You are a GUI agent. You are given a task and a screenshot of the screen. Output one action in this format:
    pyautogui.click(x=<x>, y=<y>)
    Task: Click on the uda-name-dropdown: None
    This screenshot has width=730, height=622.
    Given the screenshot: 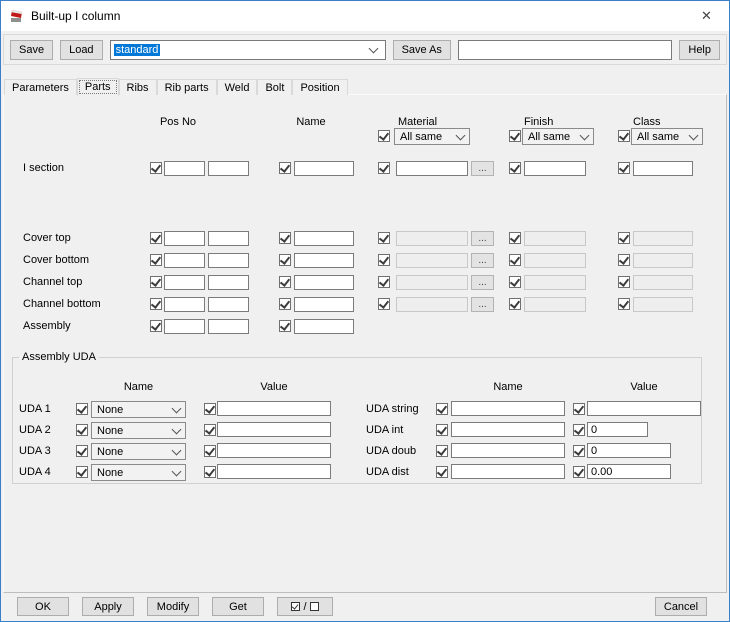 What is the action you would take?
    pyautogui.click(x=138, y=409)
    